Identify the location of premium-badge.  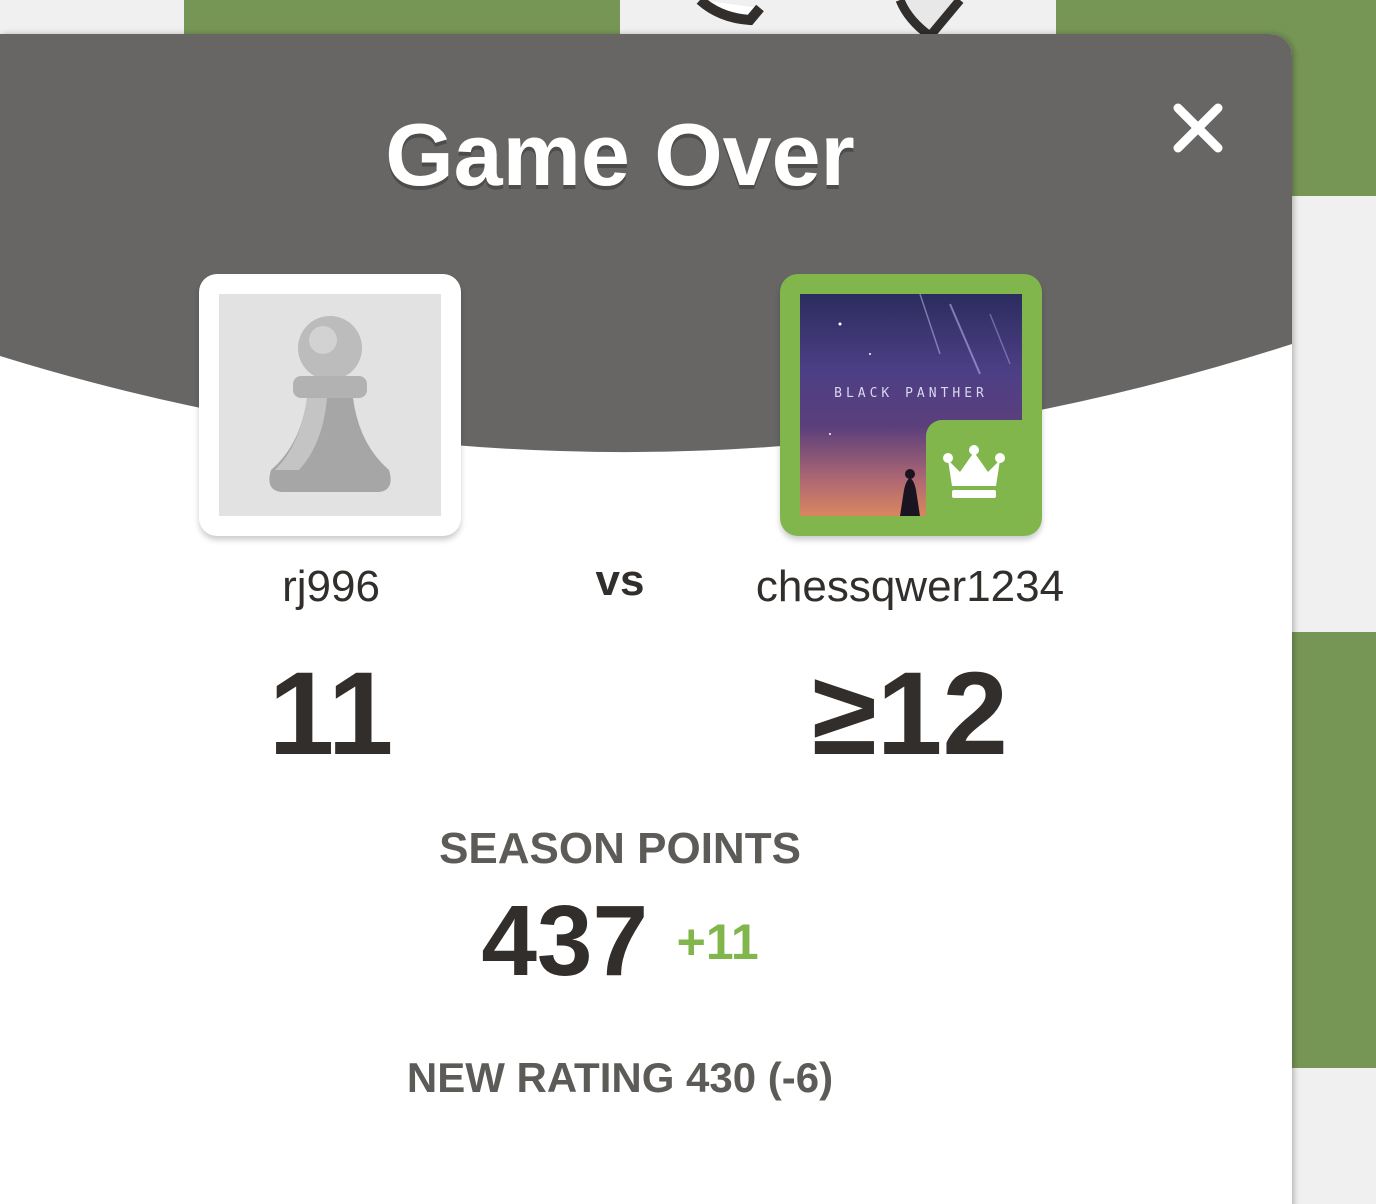
(974, 468).